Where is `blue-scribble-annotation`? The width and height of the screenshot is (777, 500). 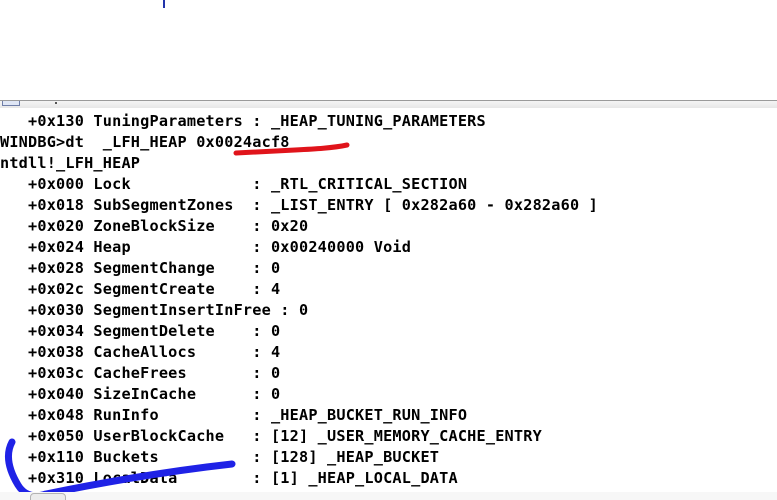
blue-scribble-annotation is located at coordinates (120, 469).